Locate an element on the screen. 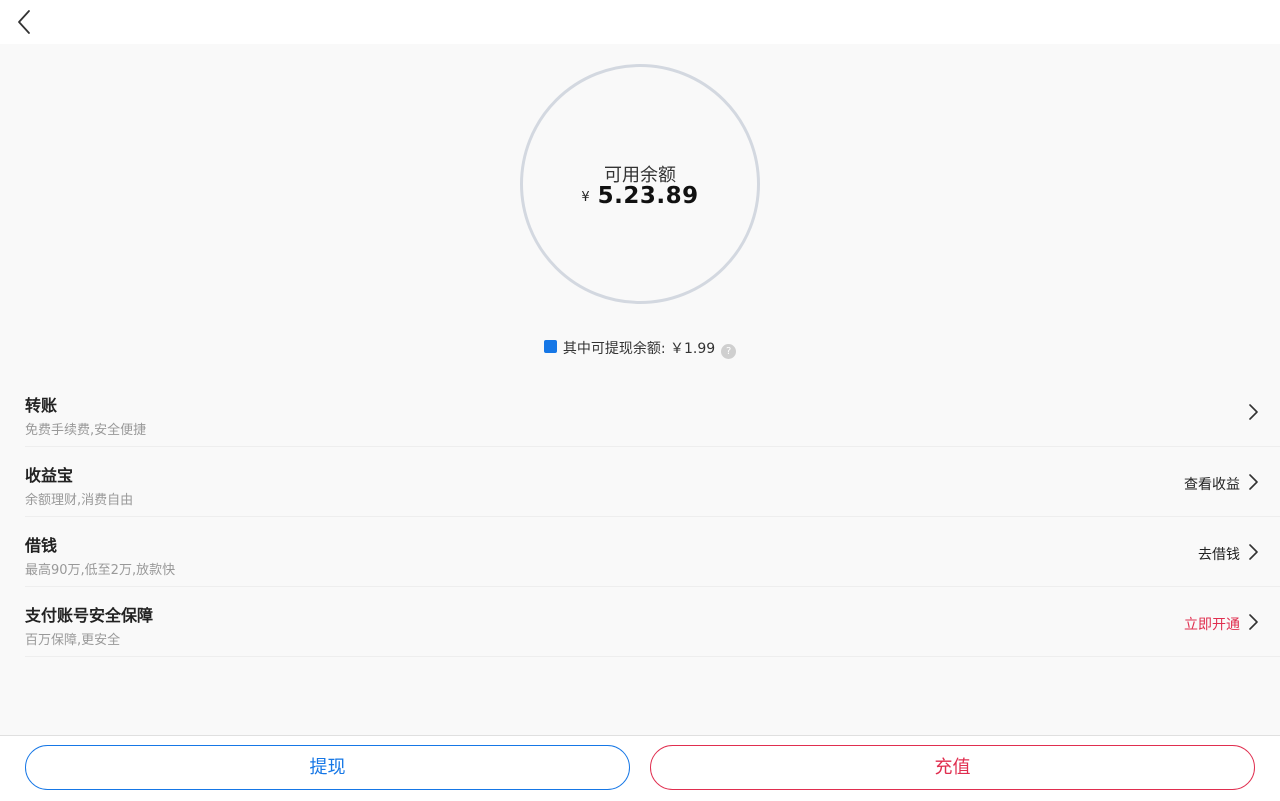 The image size is (1280, 801). question-circle-icon: ? is located at coordinates (729, 351).